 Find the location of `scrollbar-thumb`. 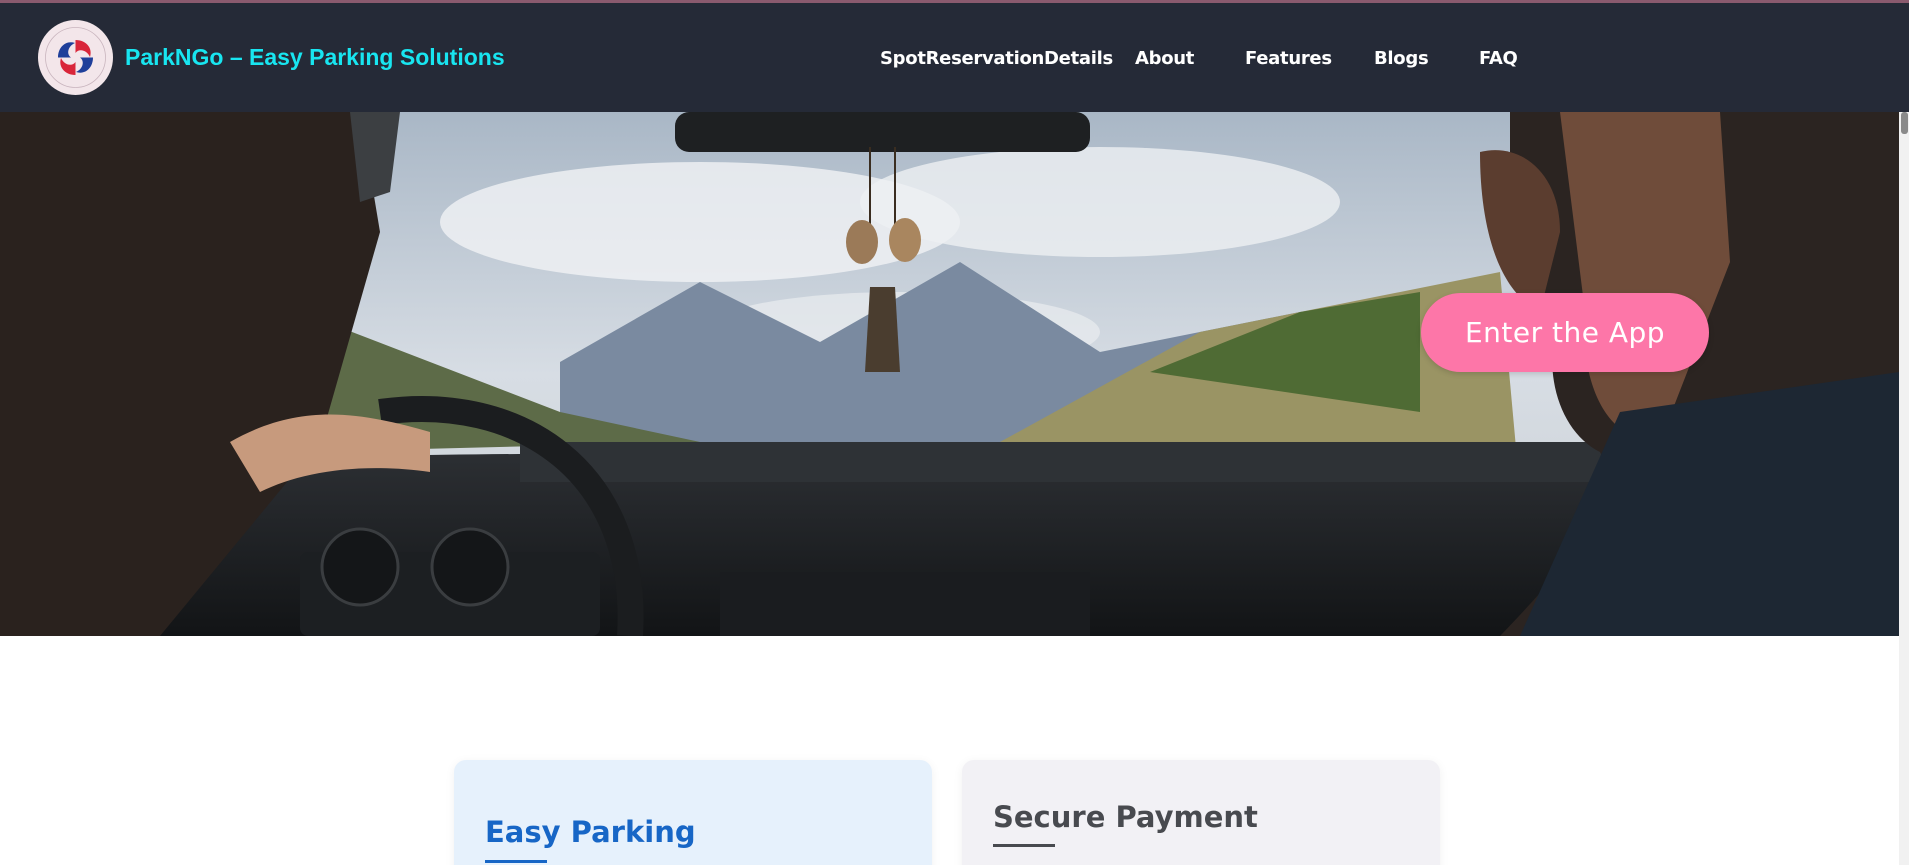

scrollbar-thumb is located at coordinates (1904, 123).